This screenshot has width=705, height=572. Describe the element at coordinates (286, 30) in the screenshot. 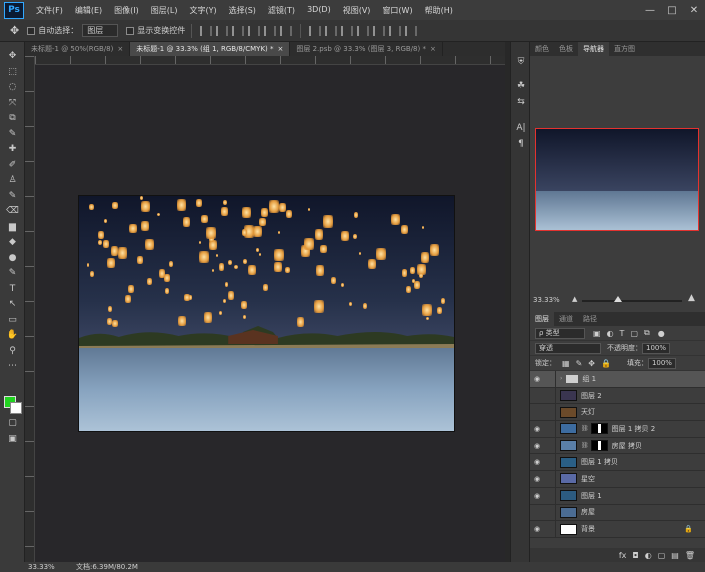

I see `align-right-icon` at that location.